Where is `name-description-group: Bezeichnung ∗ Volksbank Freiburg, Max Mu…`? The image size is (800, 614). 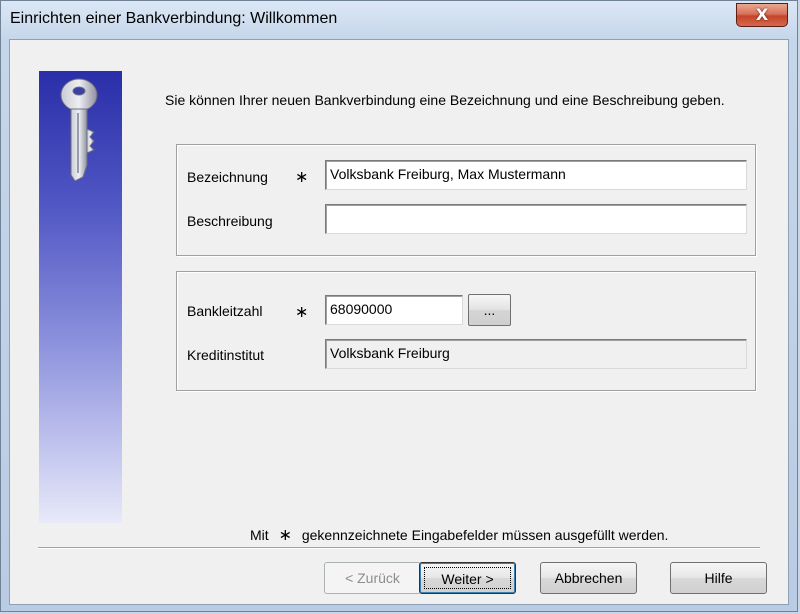
name-description-group: Bezeichnung ∗ Volksbank Freiburg, Max Mu… is located at coordinates (466, 200).